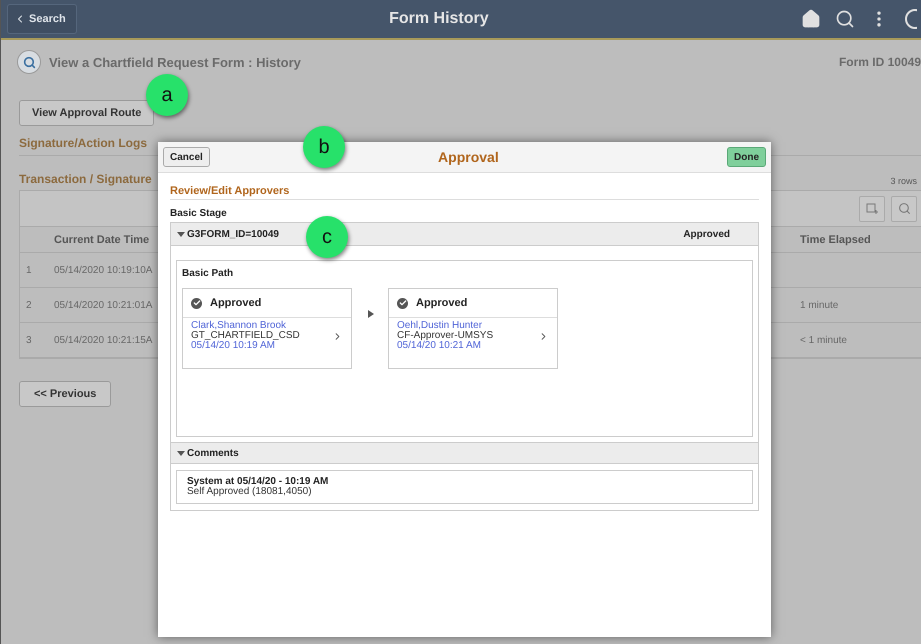 Image resolution: width=921 pixels, height=644 pixels. I want to click on row-number: 2, so click(29, 305).